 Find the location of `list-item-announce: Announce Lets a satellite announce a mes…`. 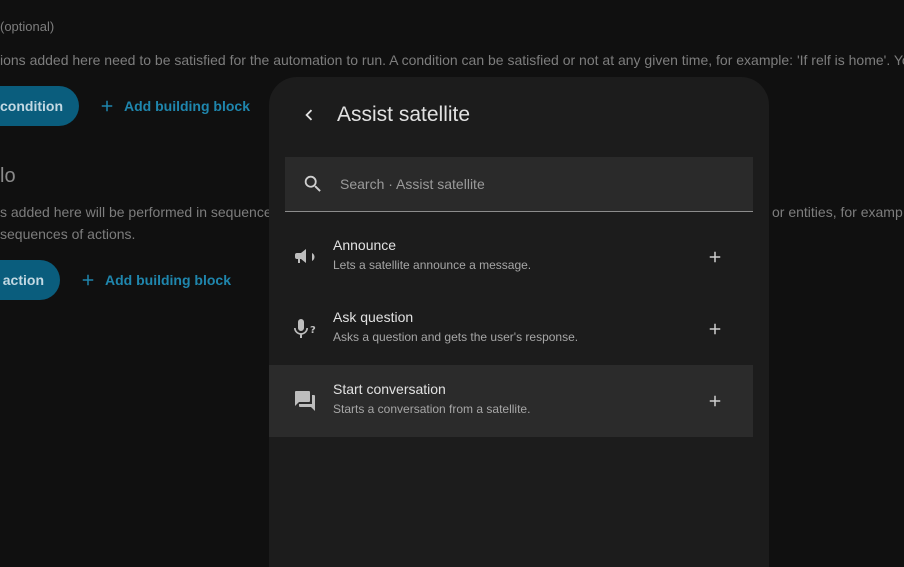

list-item-announce: Announce Lets a satellite announce a mes… is located at coordinates (511, 257).